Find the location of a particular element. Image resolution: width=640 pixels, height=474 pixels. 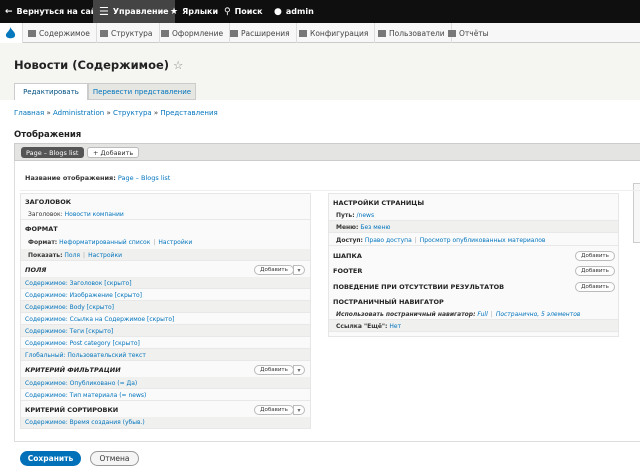

field-item: Глобальный: Пользовательский текст is located at coordinates (85, 355).